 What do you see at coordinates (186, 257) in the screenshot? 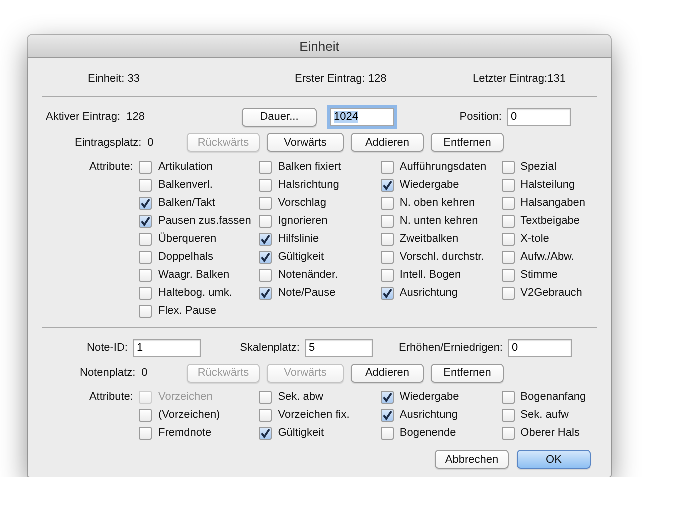
I see `checkbox-label: Doppelhals` at bounding box center [186, 257].